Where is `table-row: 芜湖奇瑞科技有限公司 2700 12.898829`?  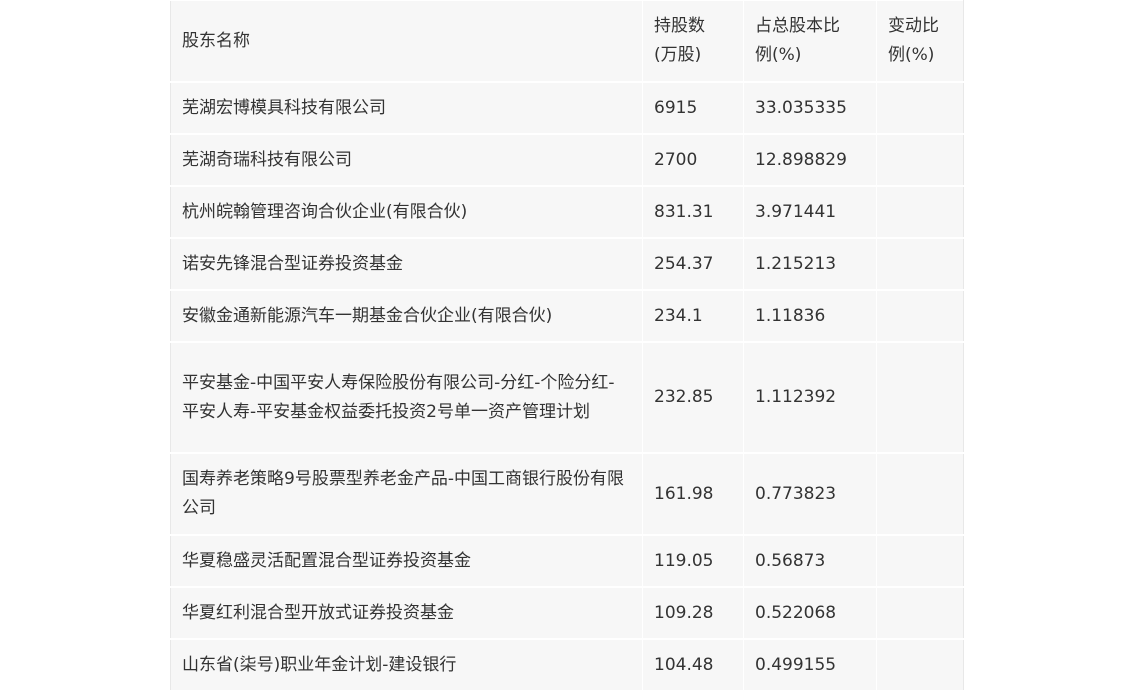
table-row: 芜湖奇瑞科技有限公司 2700 12.898829 is located at coordinates (567, 160).